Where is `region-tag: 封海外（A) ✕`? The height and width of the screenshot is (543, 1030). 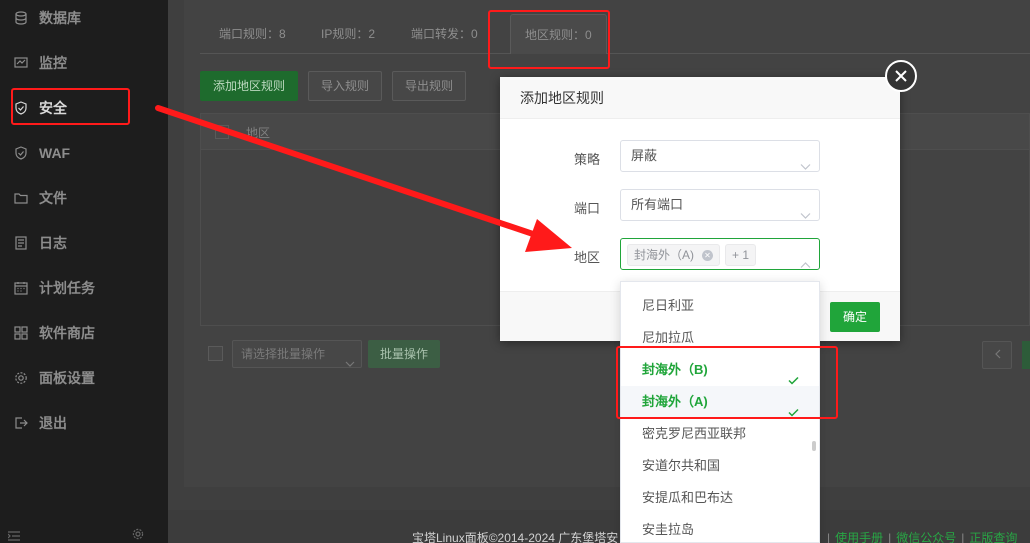 region-tag: 封海外（A) ✕ is located at coordinates (674, 255).